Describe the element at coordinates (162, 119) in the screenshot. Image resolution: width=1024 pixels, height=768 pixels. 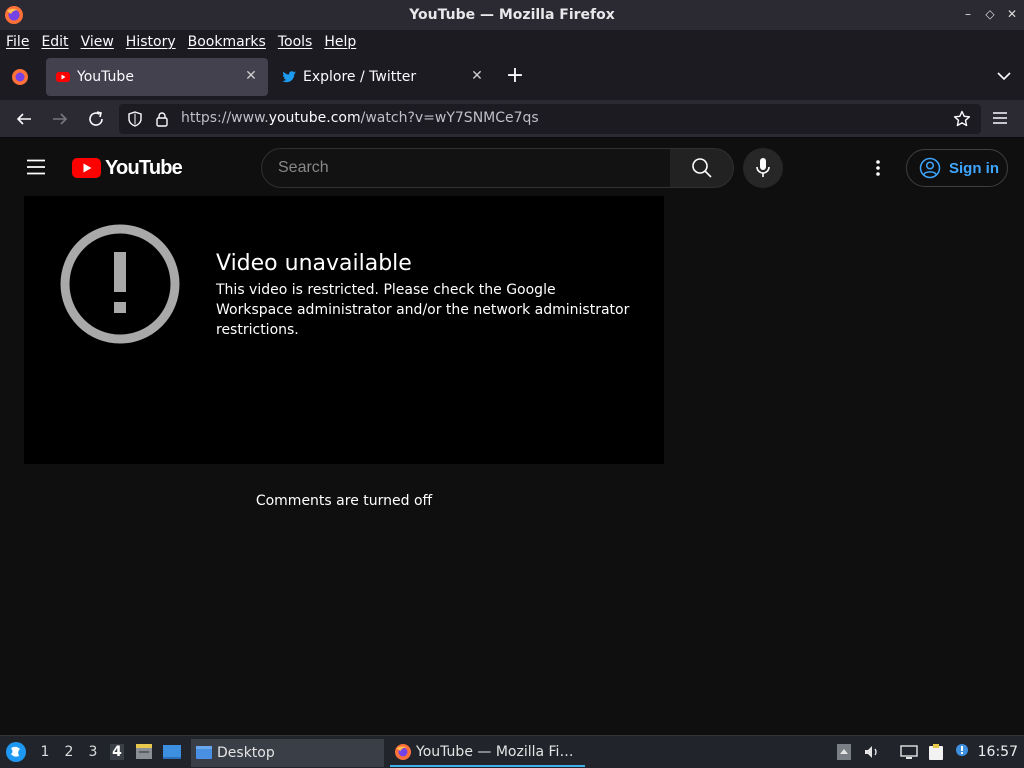
I see `lock-icon` at that location.